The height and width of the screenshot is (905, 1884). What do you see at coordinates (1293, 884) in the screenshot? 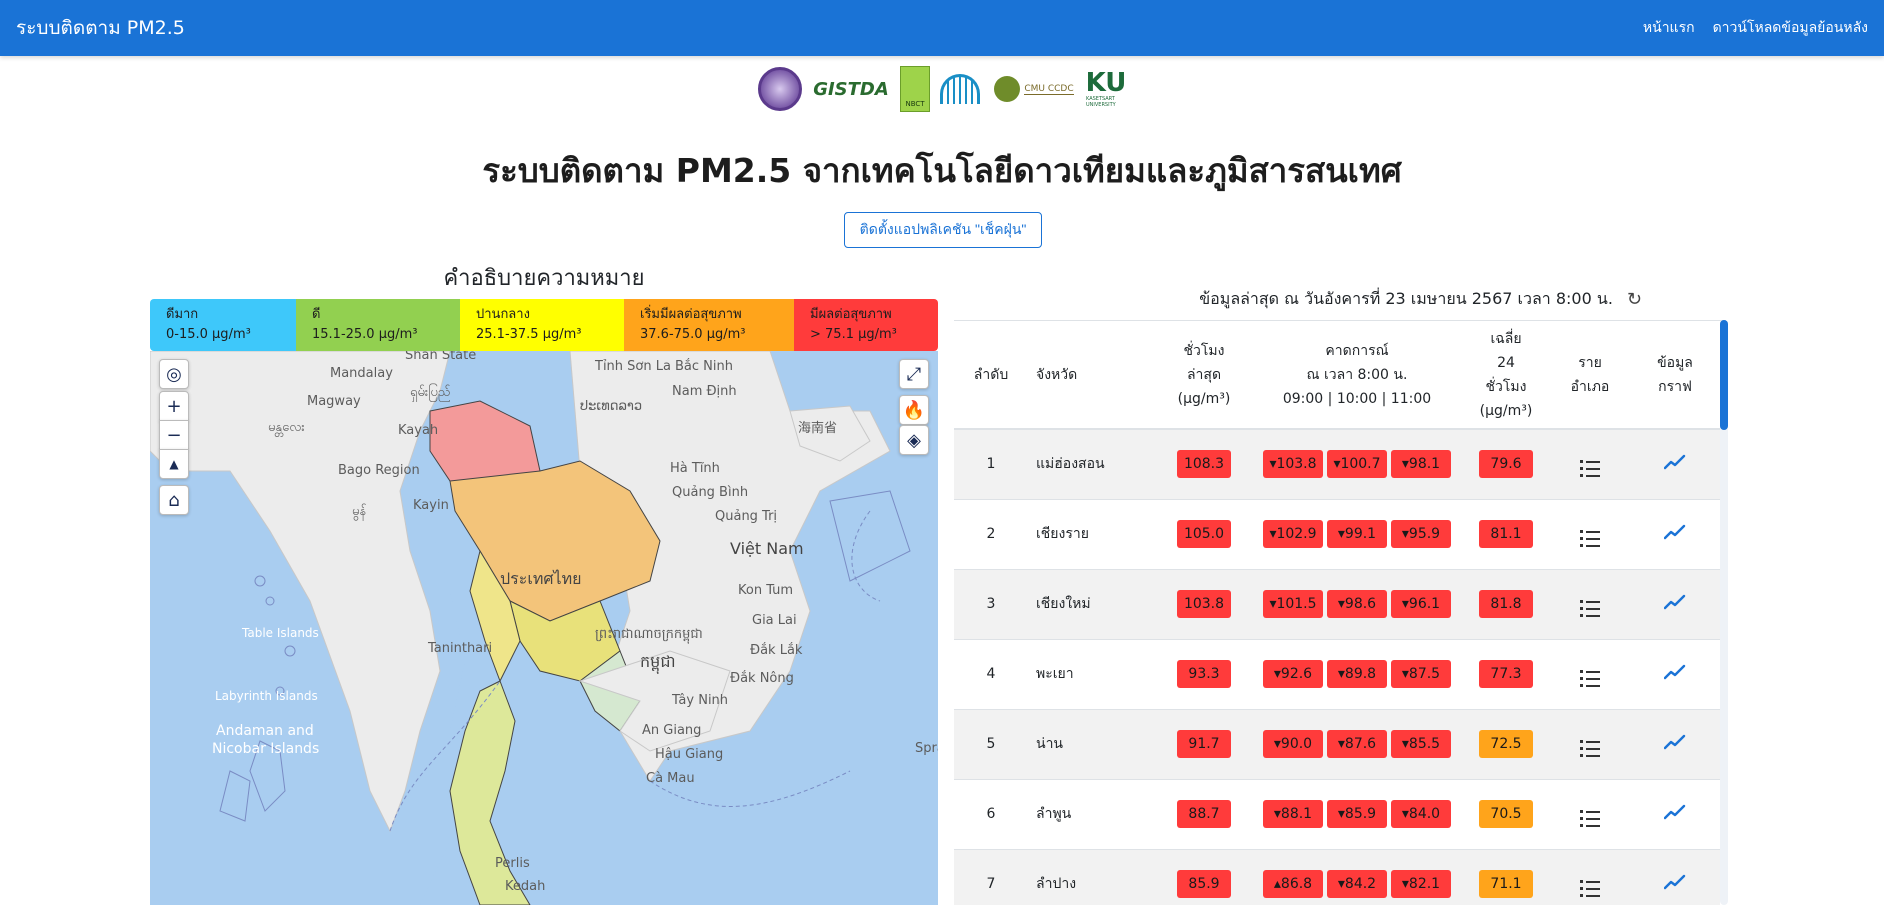
I see `forecast-0900-badge: ▴86.8` at bounding box center [1293, 884].